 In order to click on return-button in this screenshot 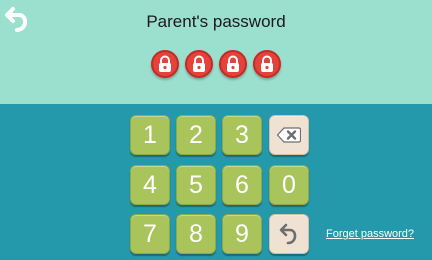, I will do `click(289, 234)`.